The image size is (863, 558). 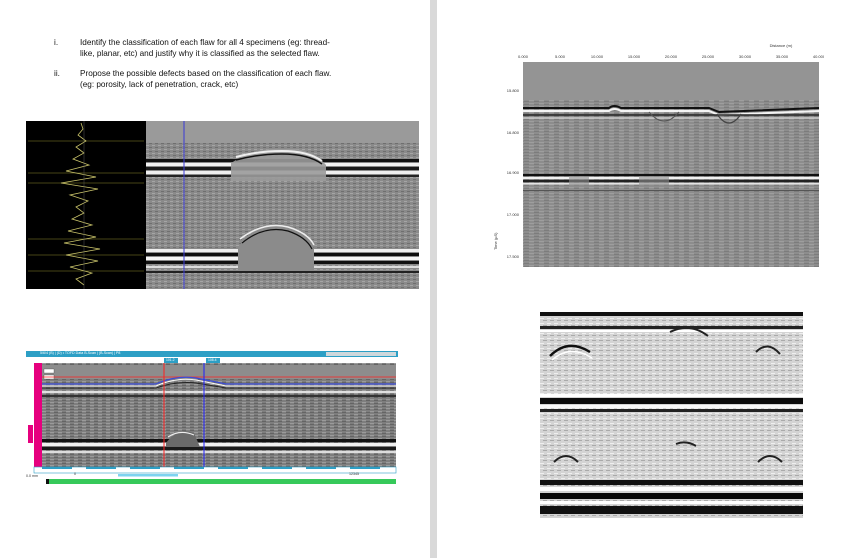 I want to click on question-number: ii., so click(x=57, y=73).